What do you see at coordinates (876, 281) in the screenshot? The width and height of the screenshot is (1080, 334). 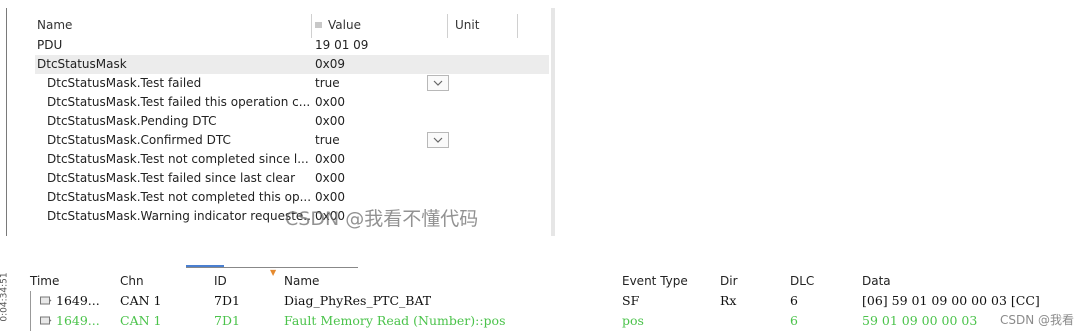 I see `column-header-data: Data` at bounding box center [876, 281].